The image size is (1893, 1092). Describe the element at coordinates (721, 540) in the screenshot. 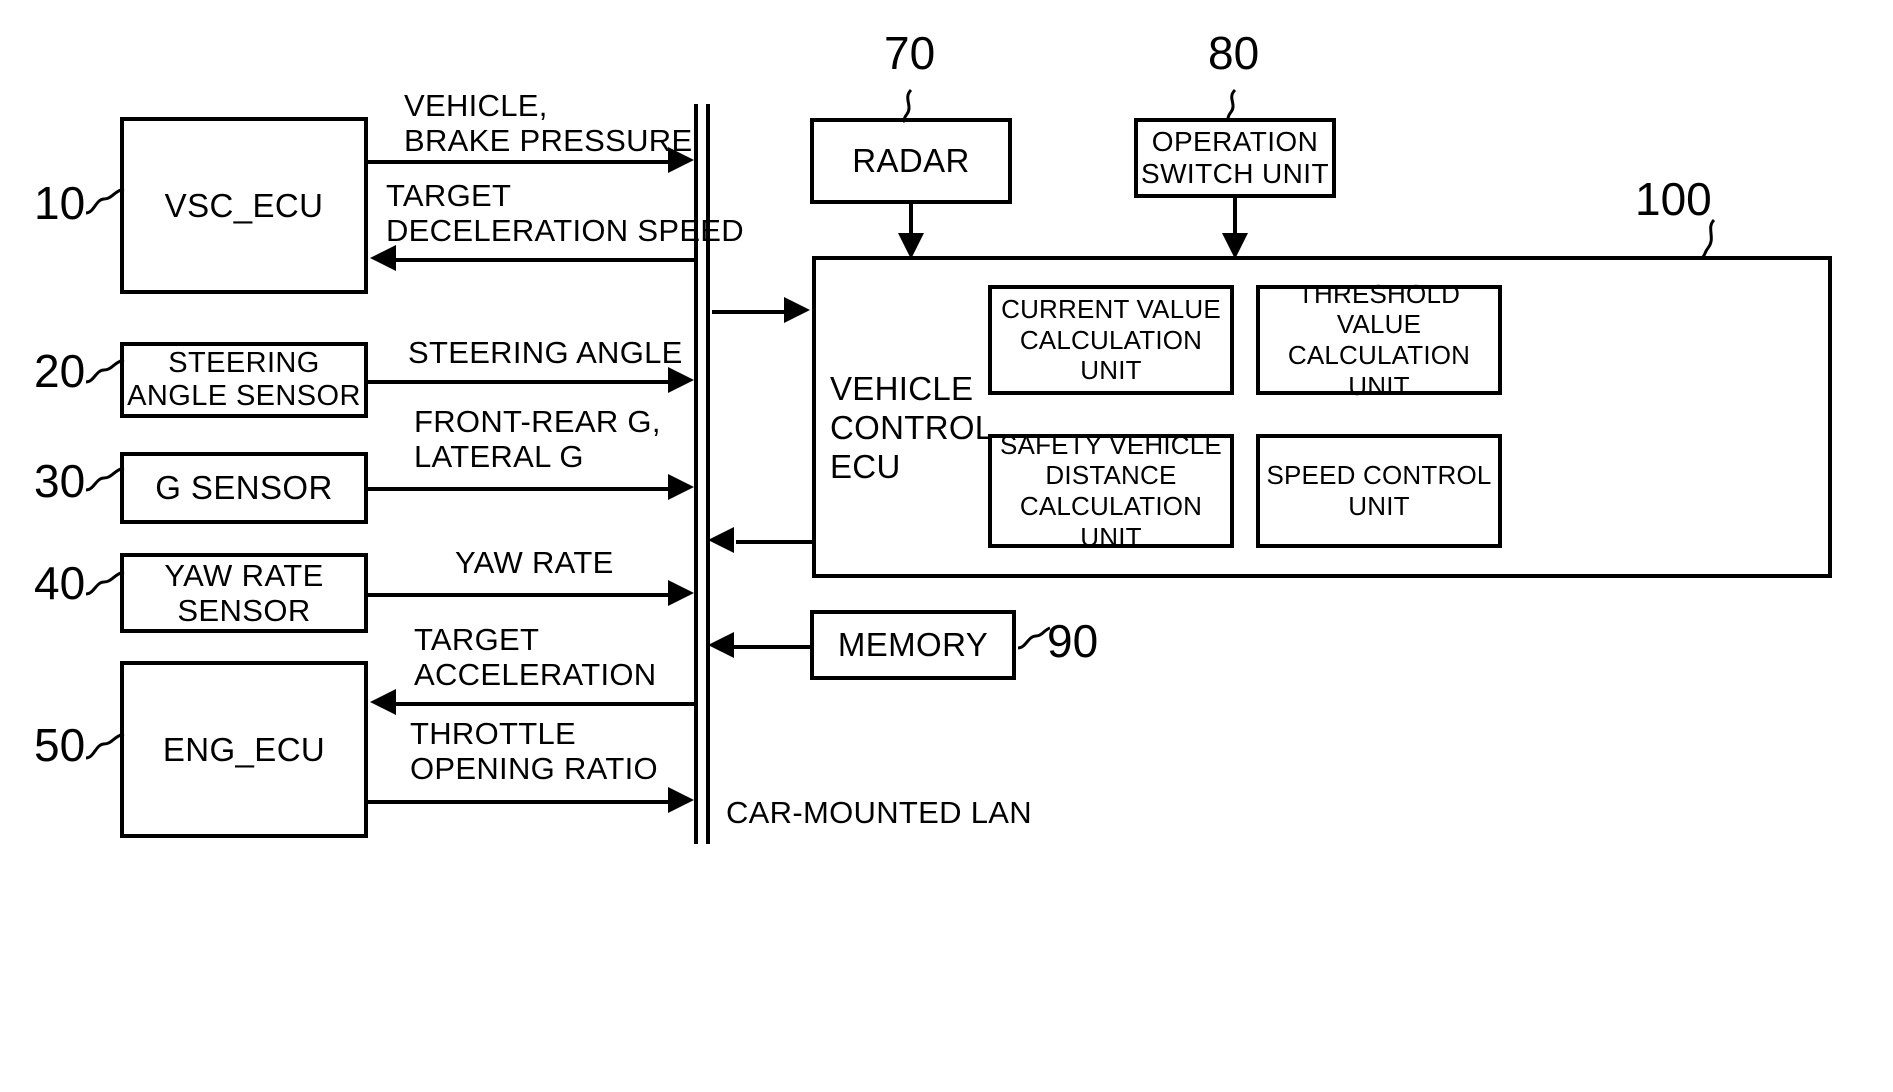

I see `arrowhead-ecu-to-bus` at that location.